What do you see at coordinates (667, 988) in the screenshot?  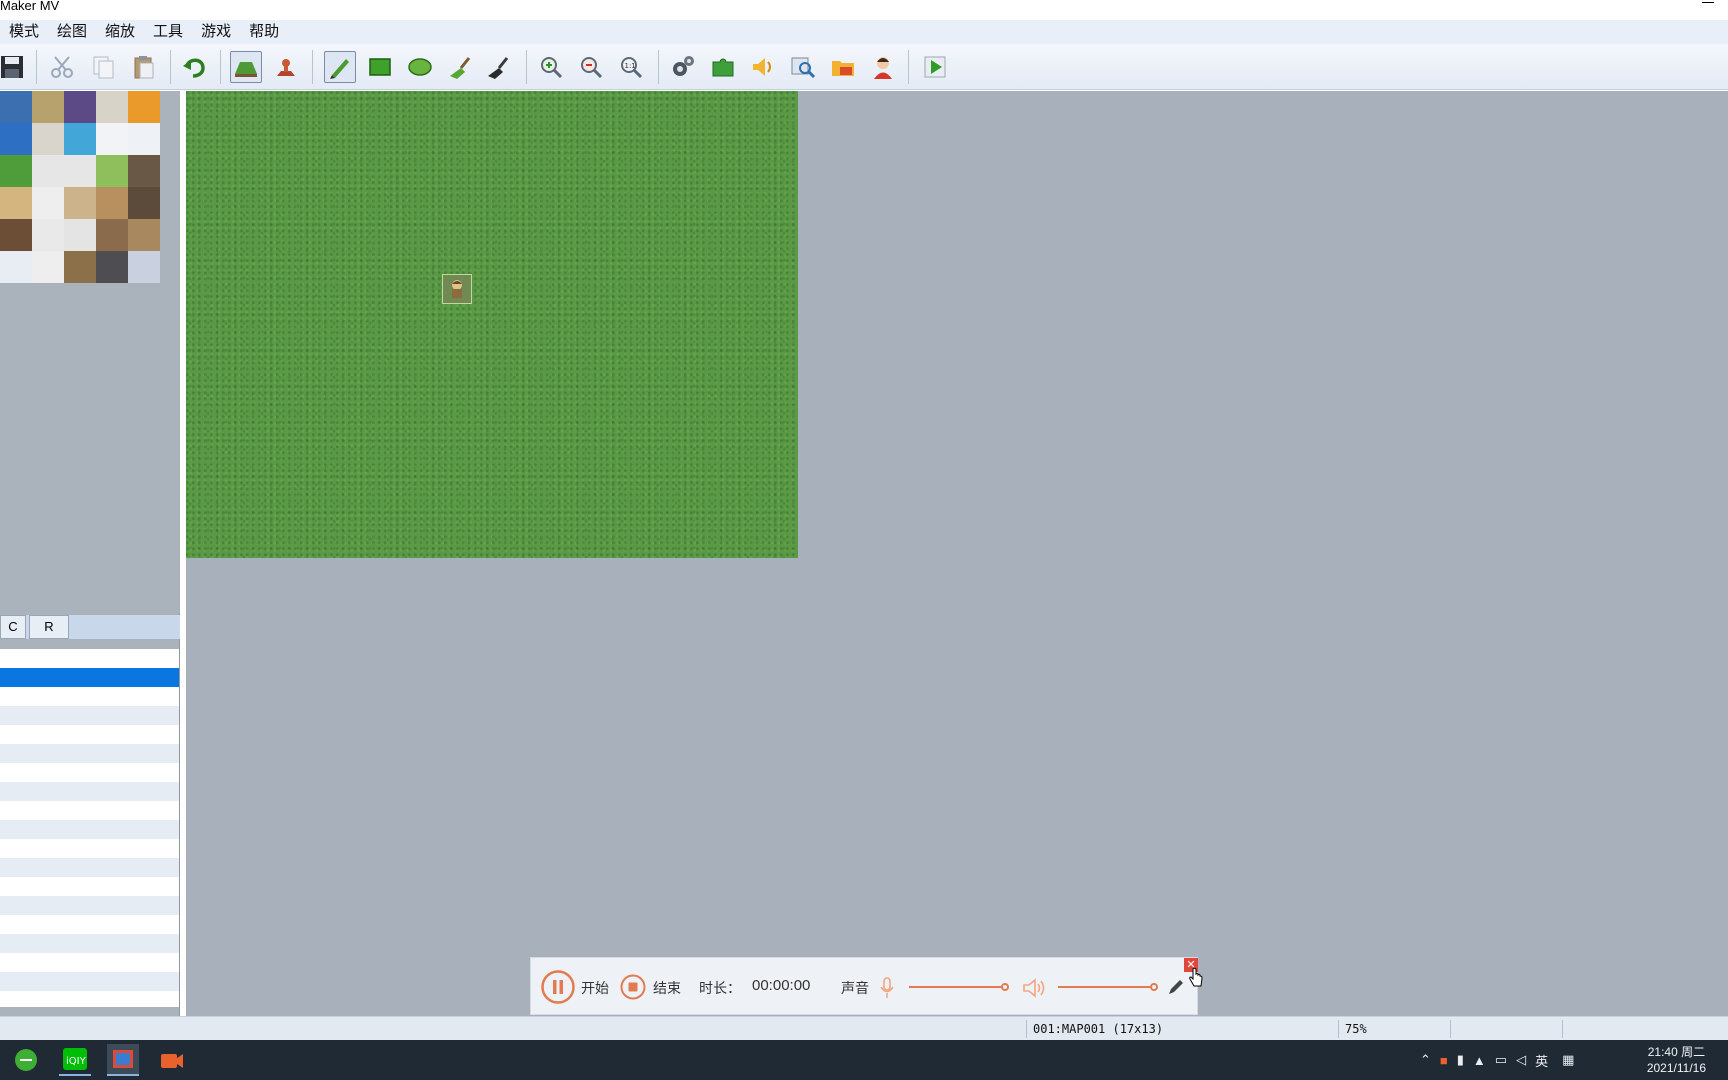 I see `stop-label: 结束` at bounding box center [667, 988].